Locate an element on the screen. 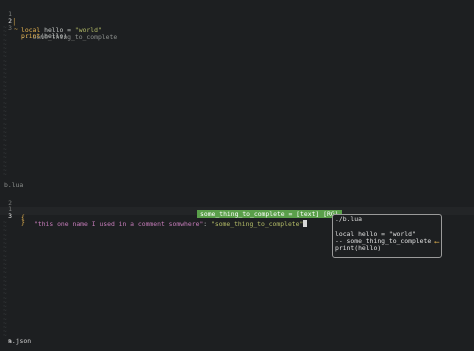  doc-path: ./b.lua is located at coordinates (348, 219).